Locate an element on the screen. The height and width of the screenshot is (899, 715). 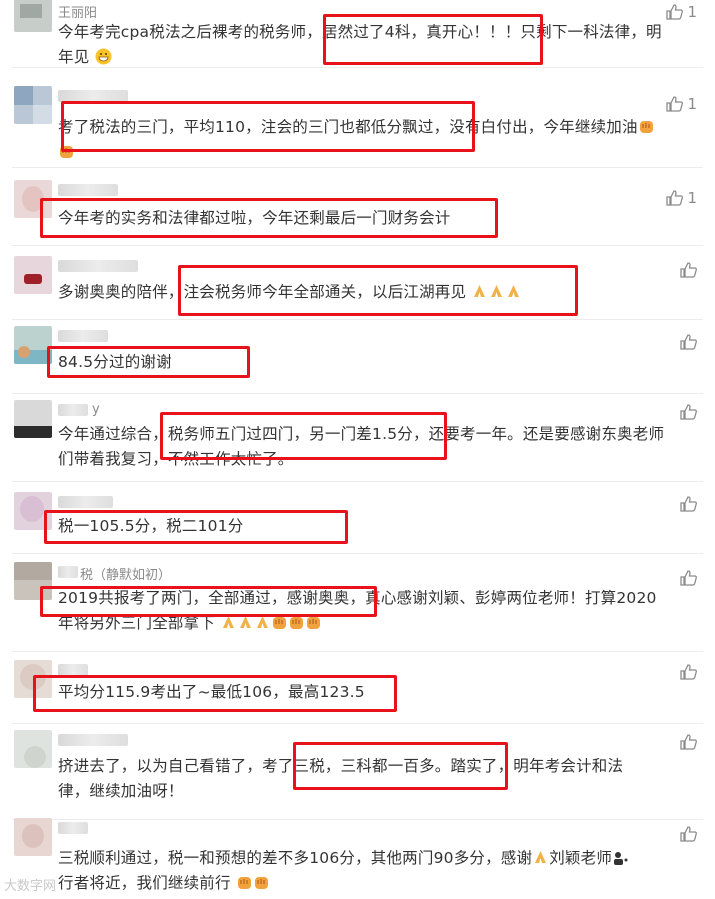
username: 王丽阳 is located at coordinates (118, 11).